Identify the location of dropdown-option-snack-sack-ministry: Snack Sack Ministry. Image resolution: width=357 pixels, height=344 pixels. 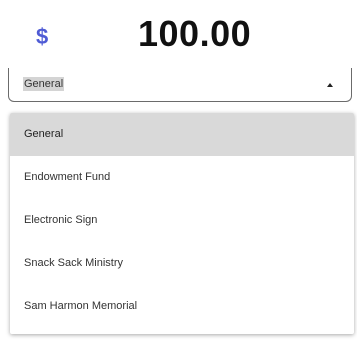
(182, 263).